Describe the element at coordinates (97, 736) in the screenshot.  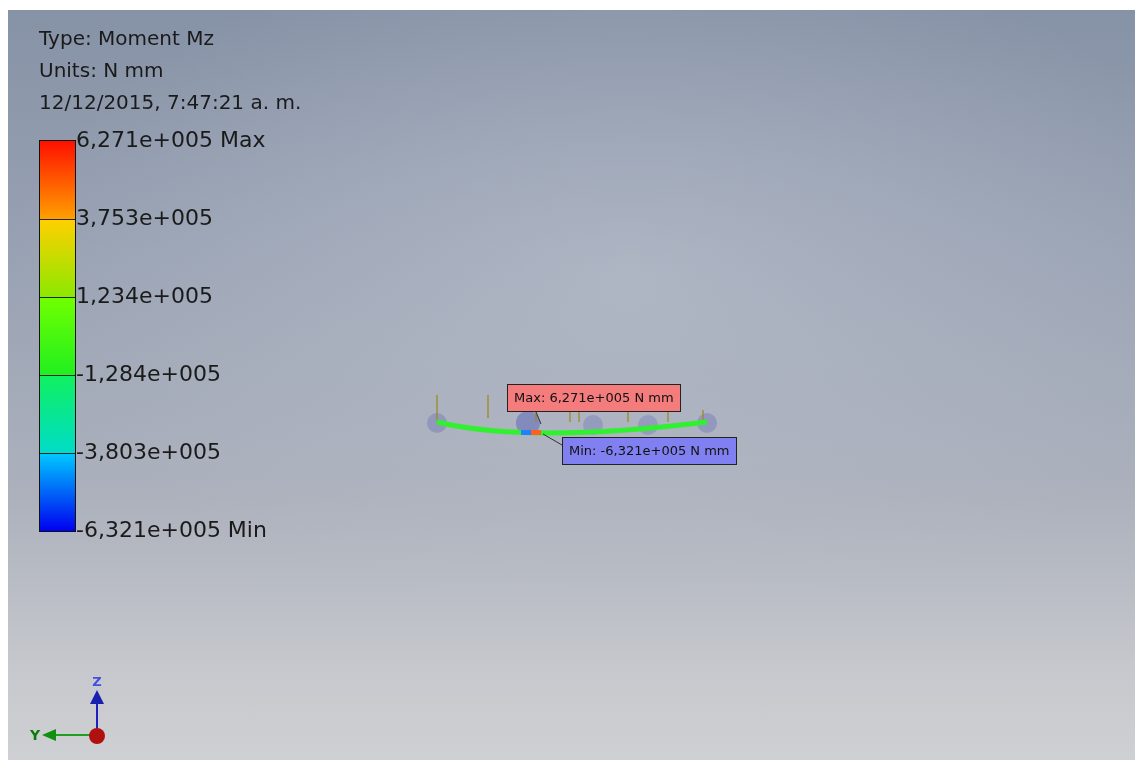
I see `origin-dot` at that location.